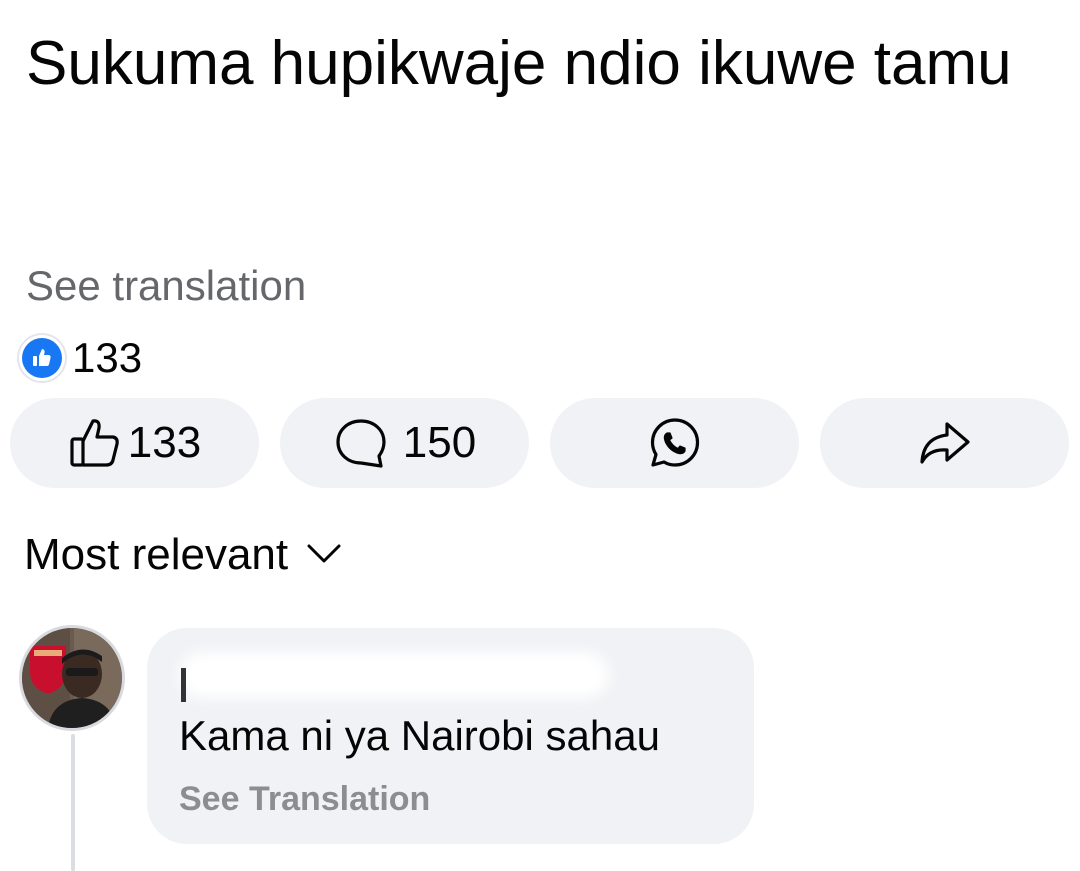 This screenshot has height=871, width=1080. I want to click on like-button: 133, so click(134, 443).